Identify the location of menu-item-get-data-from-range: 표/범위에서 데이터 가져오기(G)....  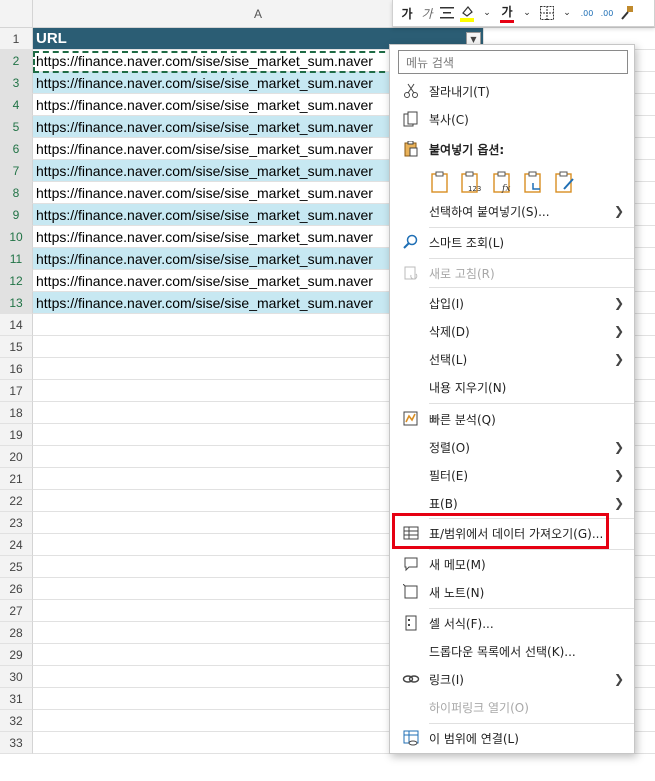
(512, 533).